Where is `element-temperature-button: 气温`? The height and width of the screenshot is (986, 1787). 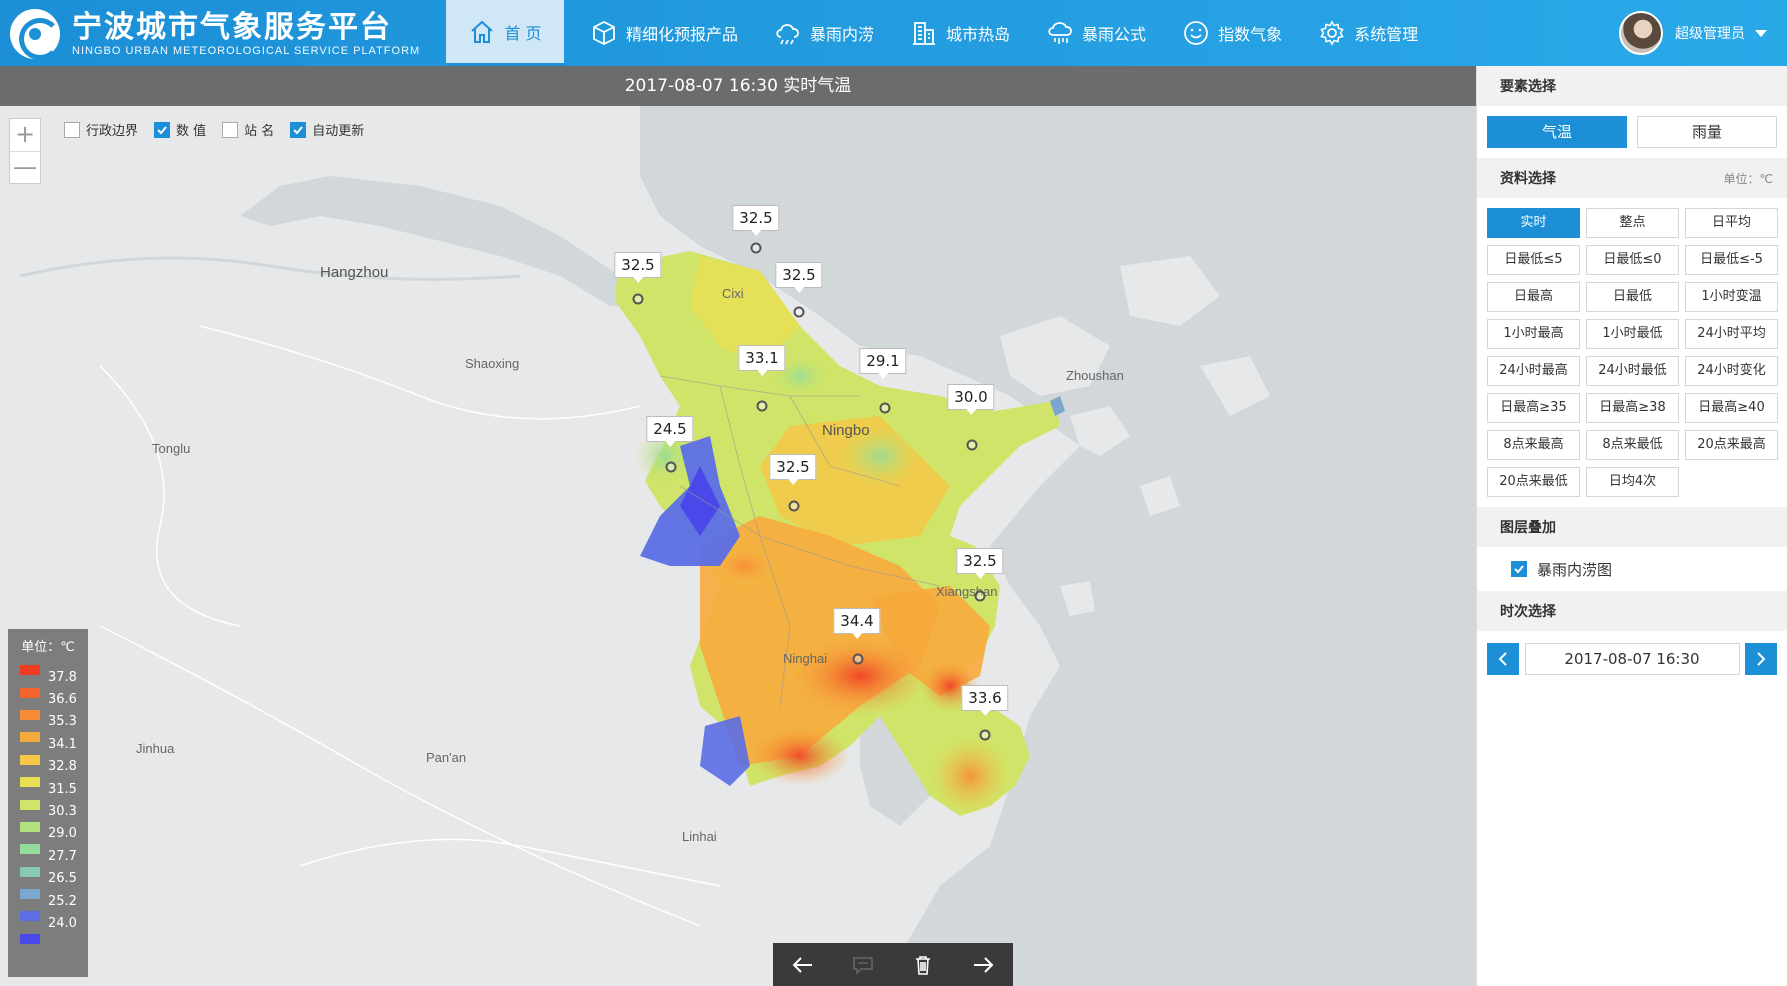
element-temperature-button: 气温 is located at coordinates (1557, 132).